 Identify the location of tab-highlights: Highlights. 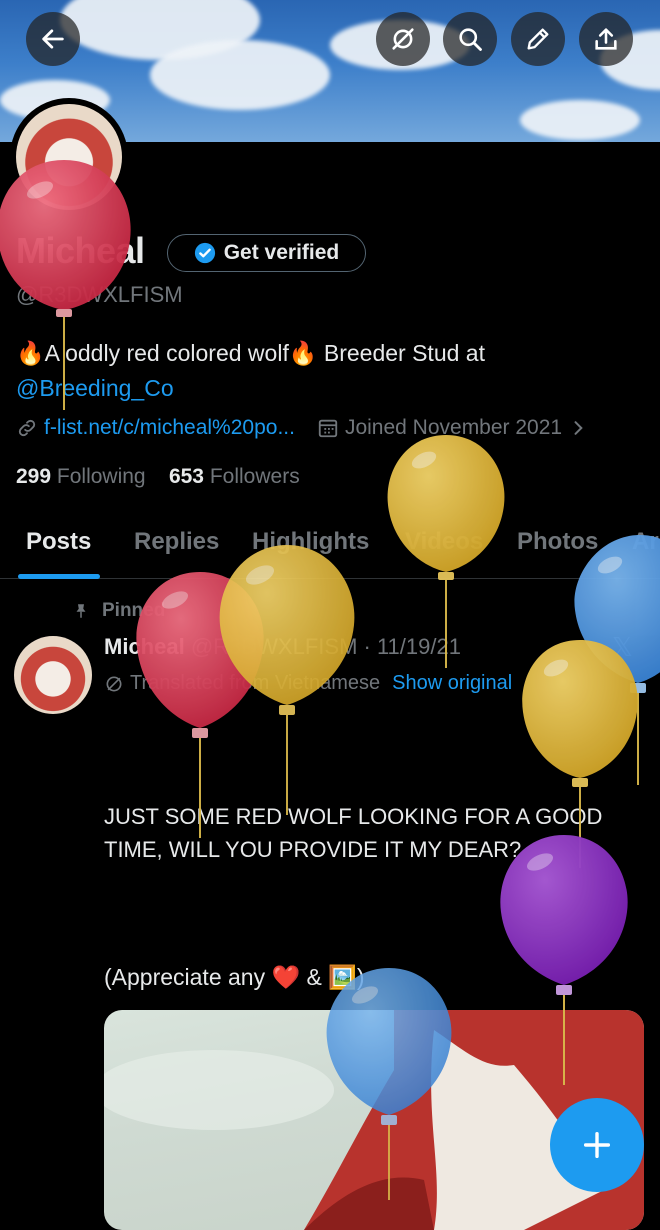
(310, 542).